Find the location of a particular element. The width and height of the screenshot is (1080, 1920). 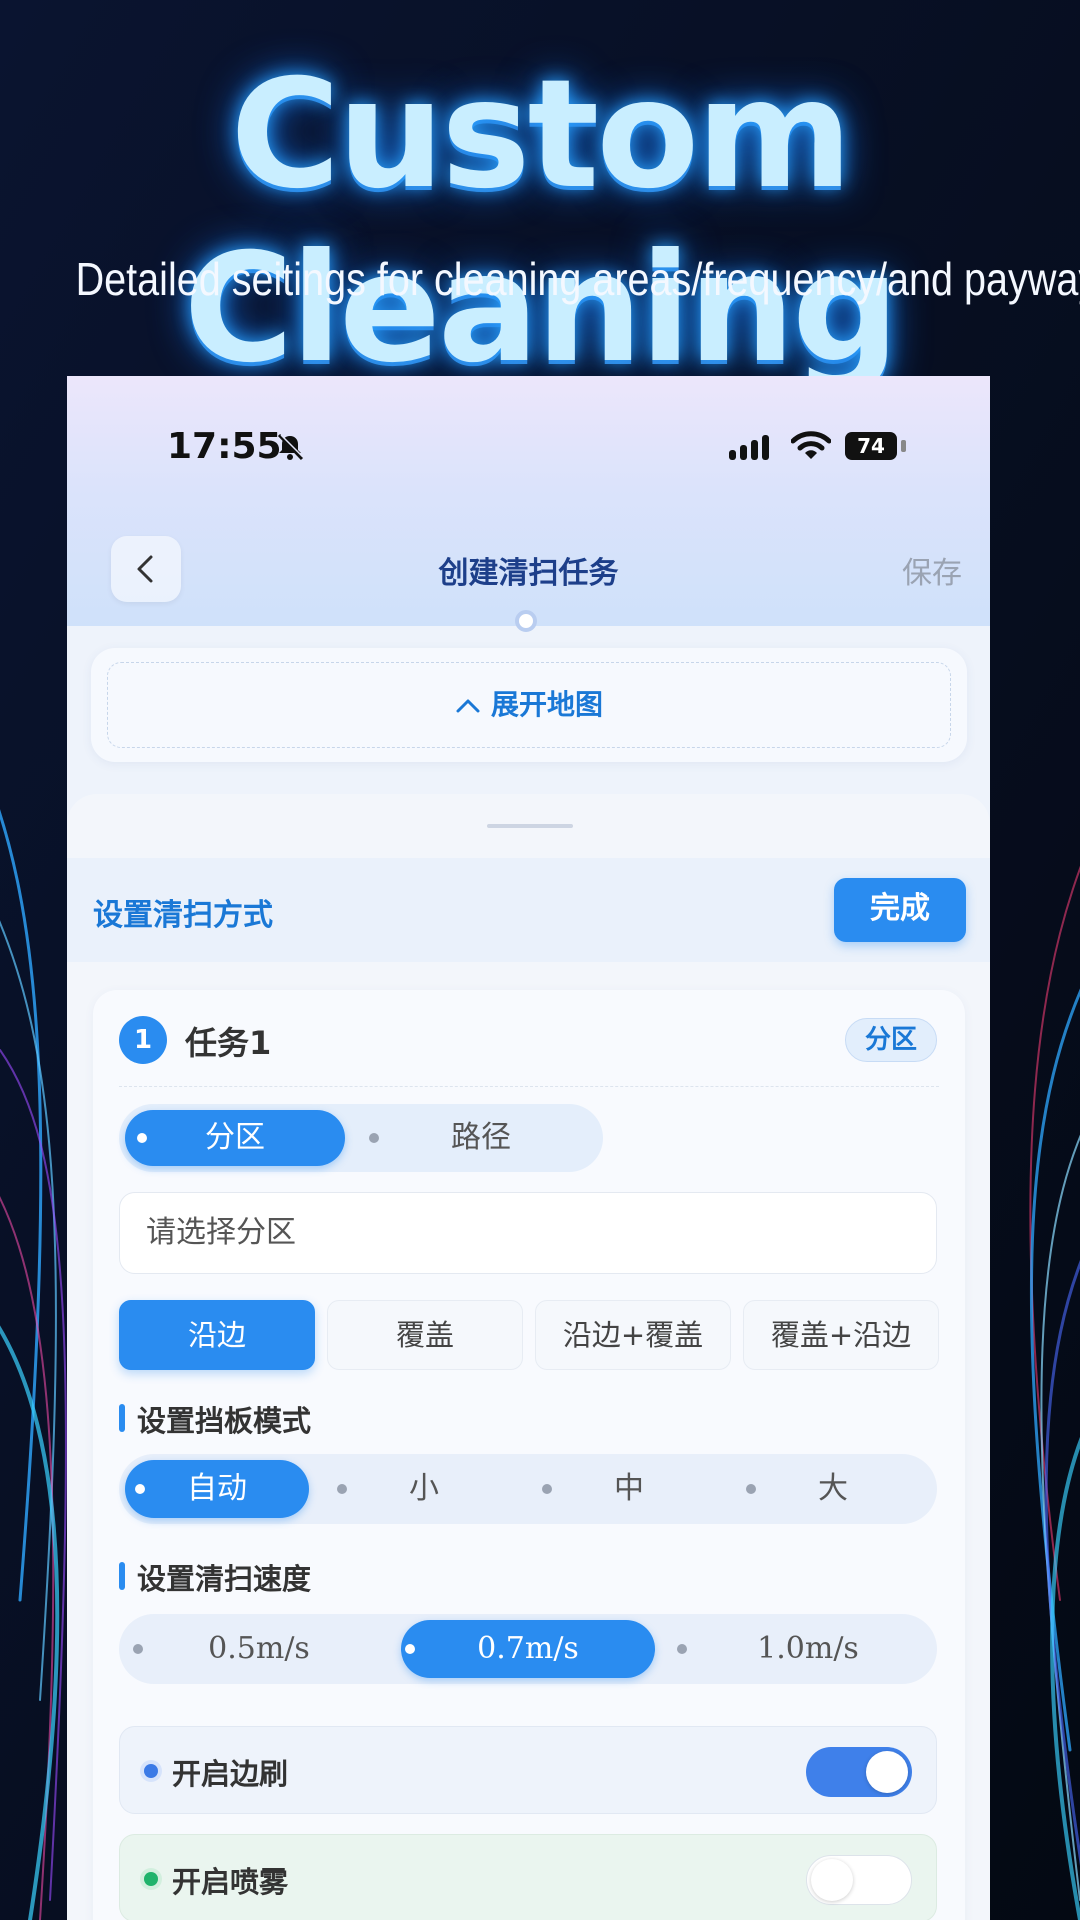

baffle-large: 大 is located at coordinates (833, 1489).